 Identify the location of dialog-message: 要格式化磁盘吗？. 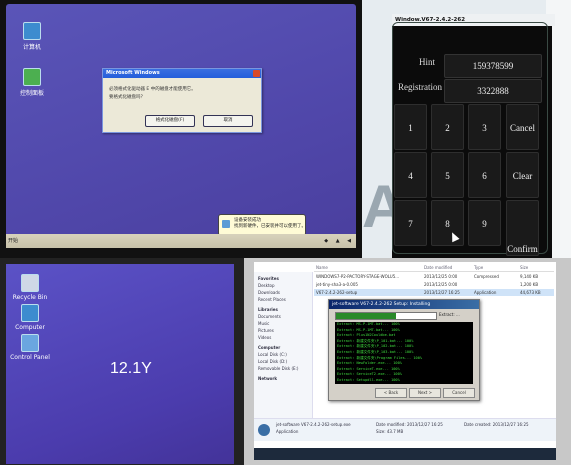
(127, 97).